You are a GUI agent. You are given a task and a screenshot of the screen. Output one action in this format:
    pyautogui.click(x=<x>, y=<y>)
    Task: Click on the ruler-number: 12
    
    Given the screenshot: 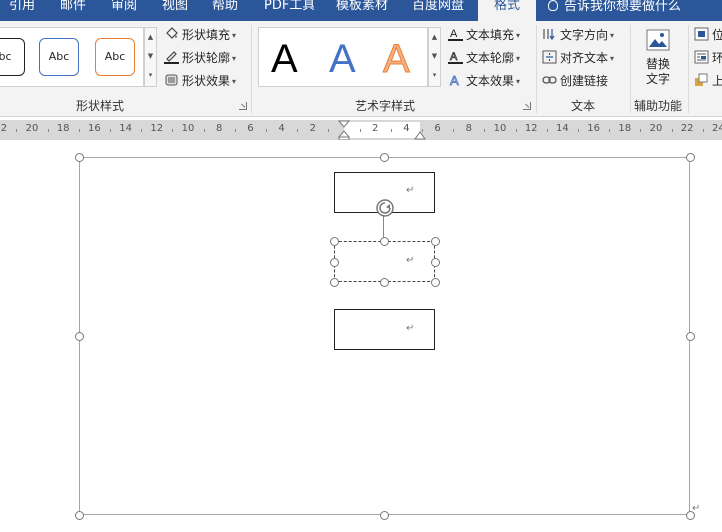 What is the action you would take?
    pyautogui.click(x=157, y=128)
    